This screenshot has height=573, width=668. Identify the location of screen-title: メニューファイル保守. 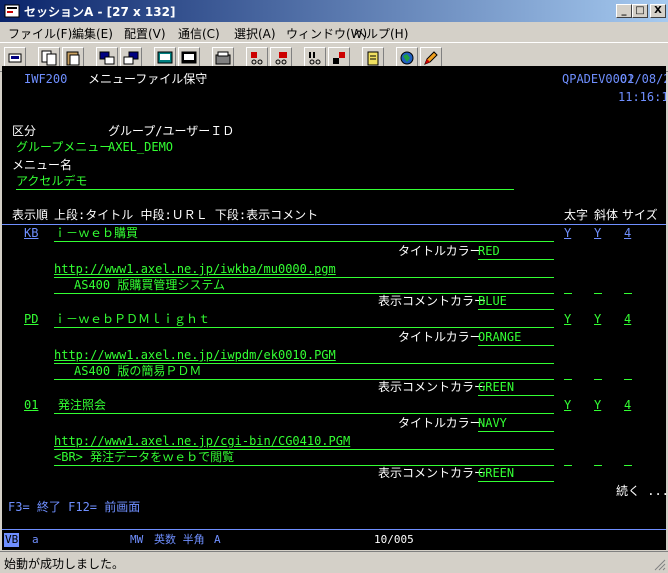
(148, 79).